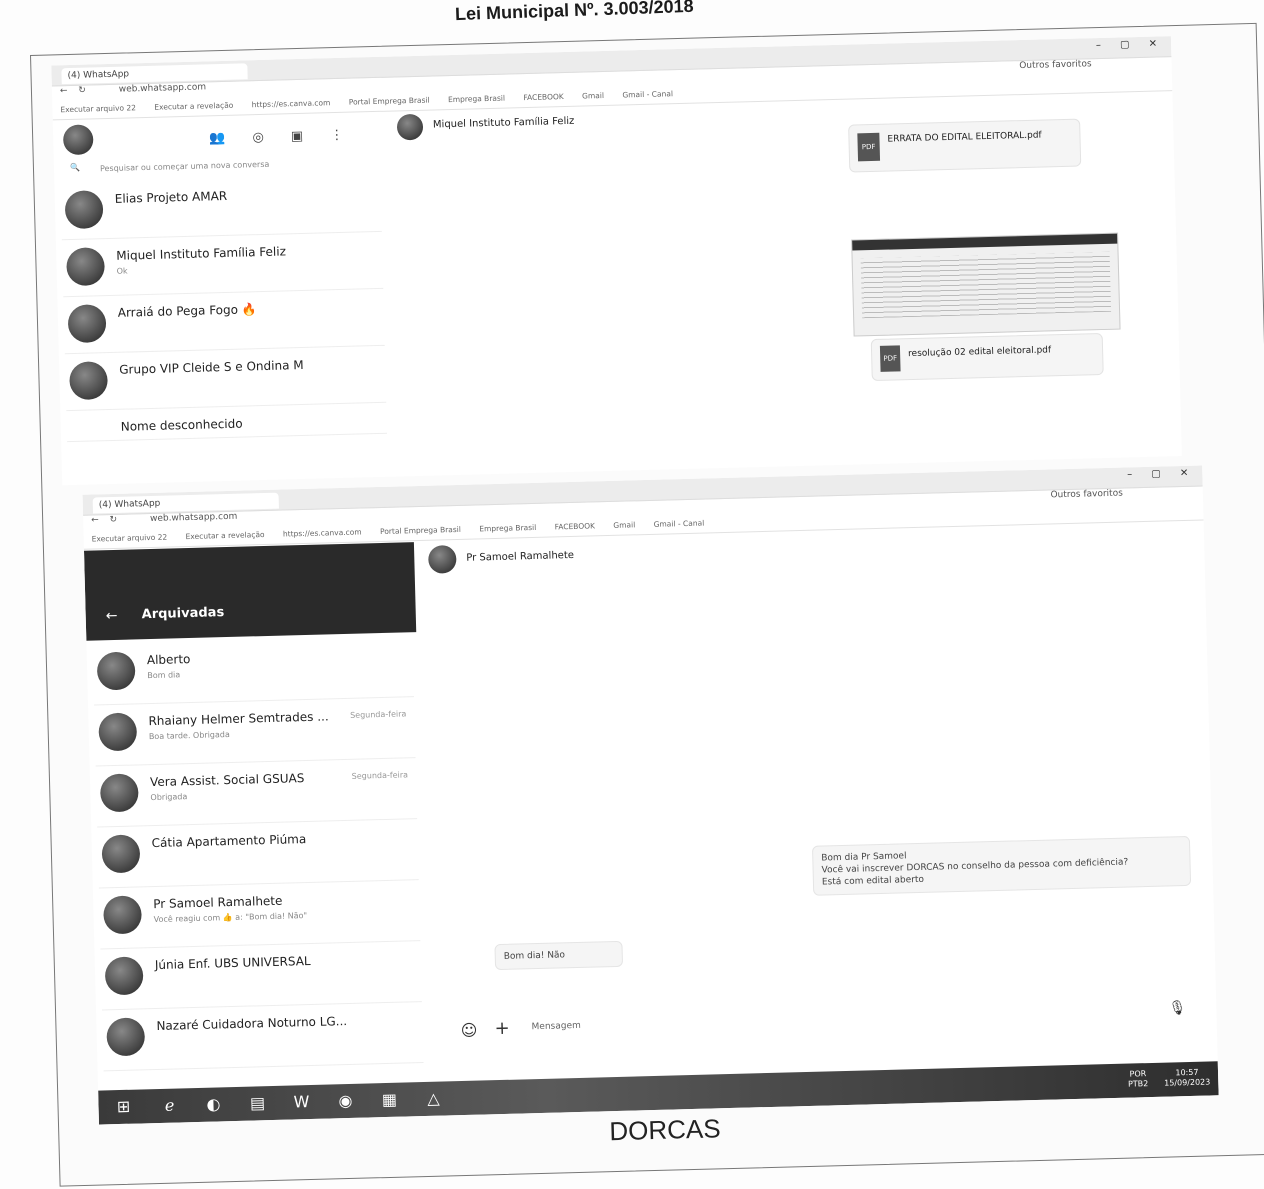  What do you see at coordinates (965, 145) in the screenshot?
I see `attachment-pdf: PDF ERRATA DO EDITAL ELEITORAL.pdf` at bounding box center [965, 145].